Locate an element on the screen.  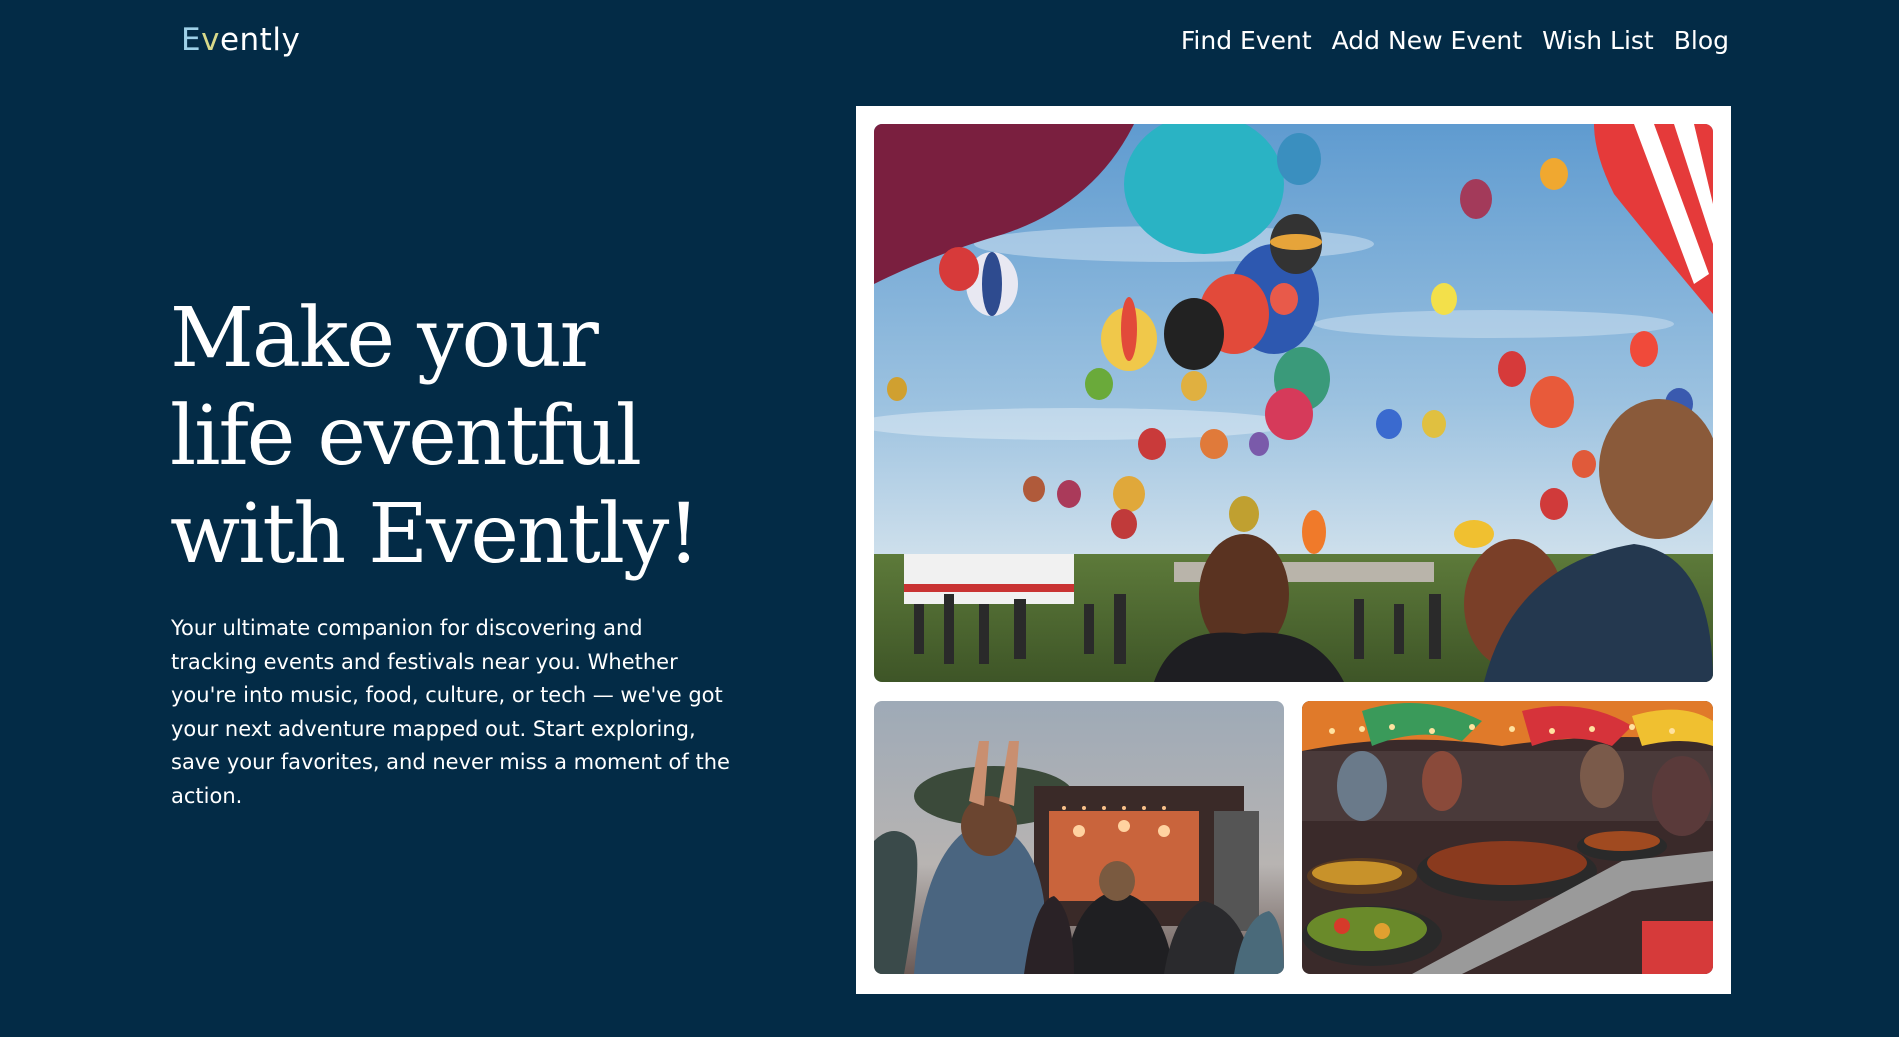
nav-add-new-event: Add New Event is located at coordinates (1427, 40).